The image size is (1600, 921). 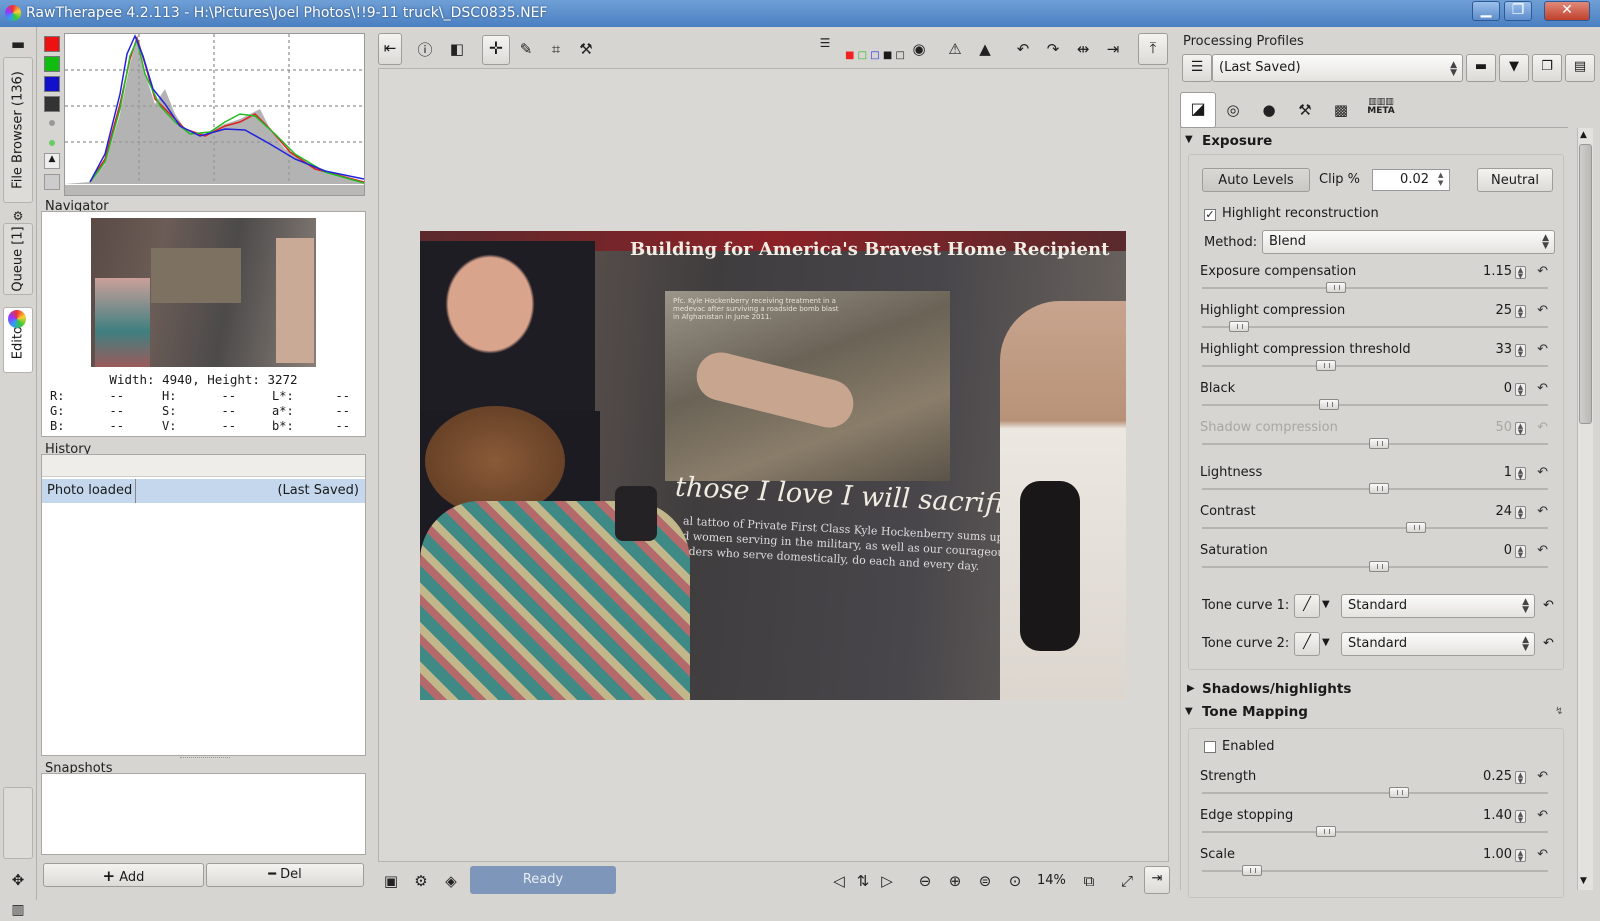 What do you see at coordinates (1197, 68) in the screenshot?
I see `profile-list-icon: ☰` at bounding box center [1197, 68].